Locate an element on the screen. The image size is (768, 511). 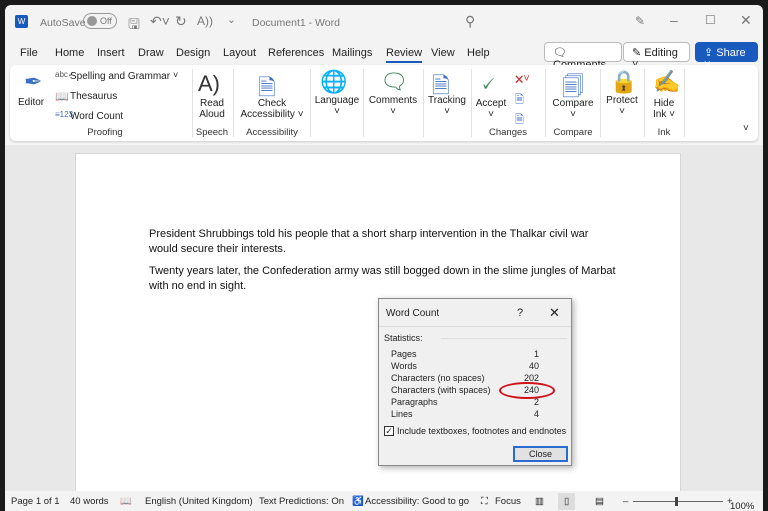
word-count-indicator: 40 words is located at coordinates (89, 501).